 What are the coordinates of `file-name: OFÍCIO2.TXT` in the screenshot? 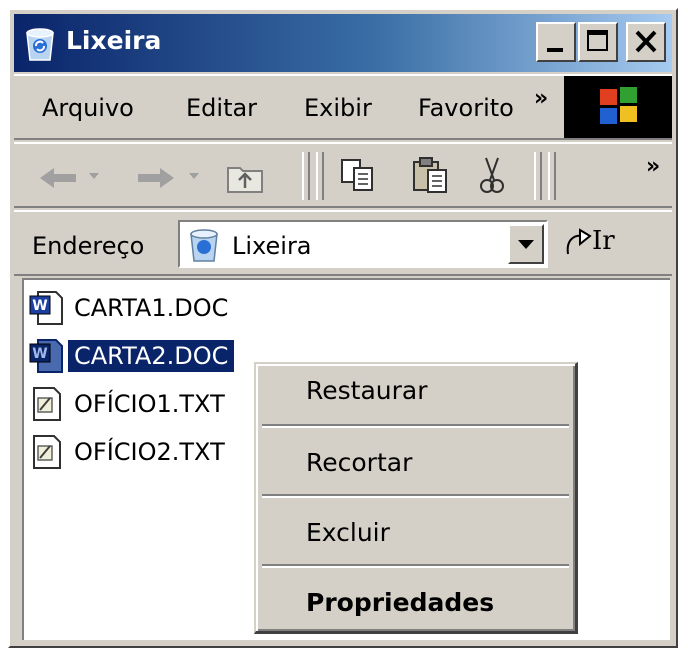 It's located at (149, 452).